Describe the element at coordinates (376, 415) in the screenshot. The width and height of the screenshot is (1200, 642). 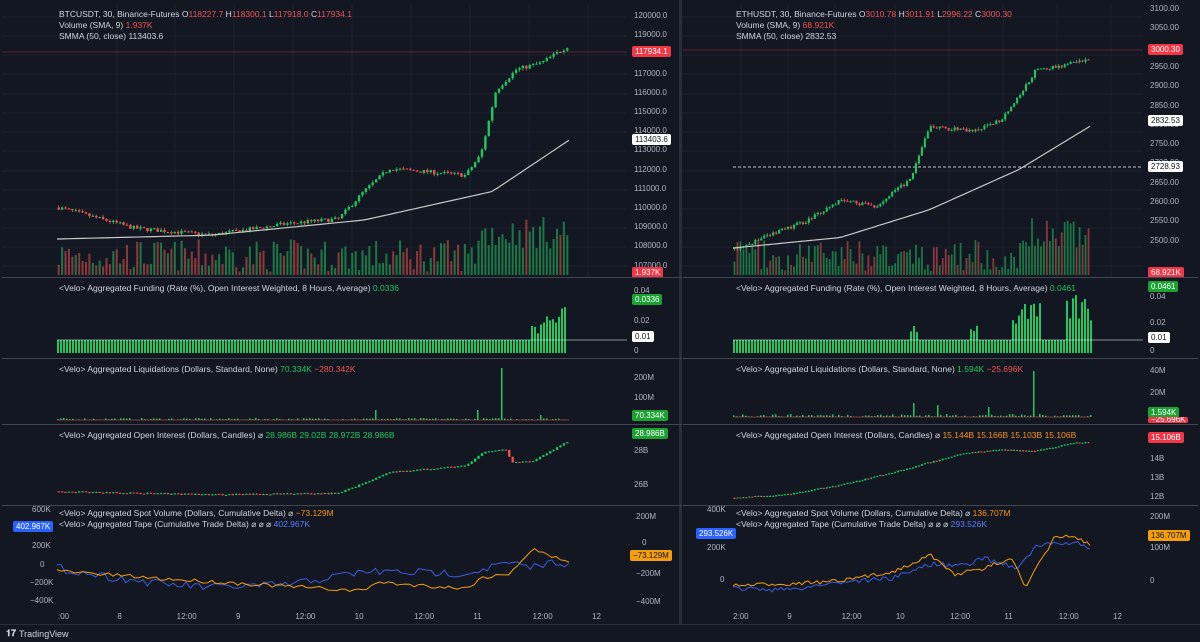
I see `btc-liq-bar` at that location.